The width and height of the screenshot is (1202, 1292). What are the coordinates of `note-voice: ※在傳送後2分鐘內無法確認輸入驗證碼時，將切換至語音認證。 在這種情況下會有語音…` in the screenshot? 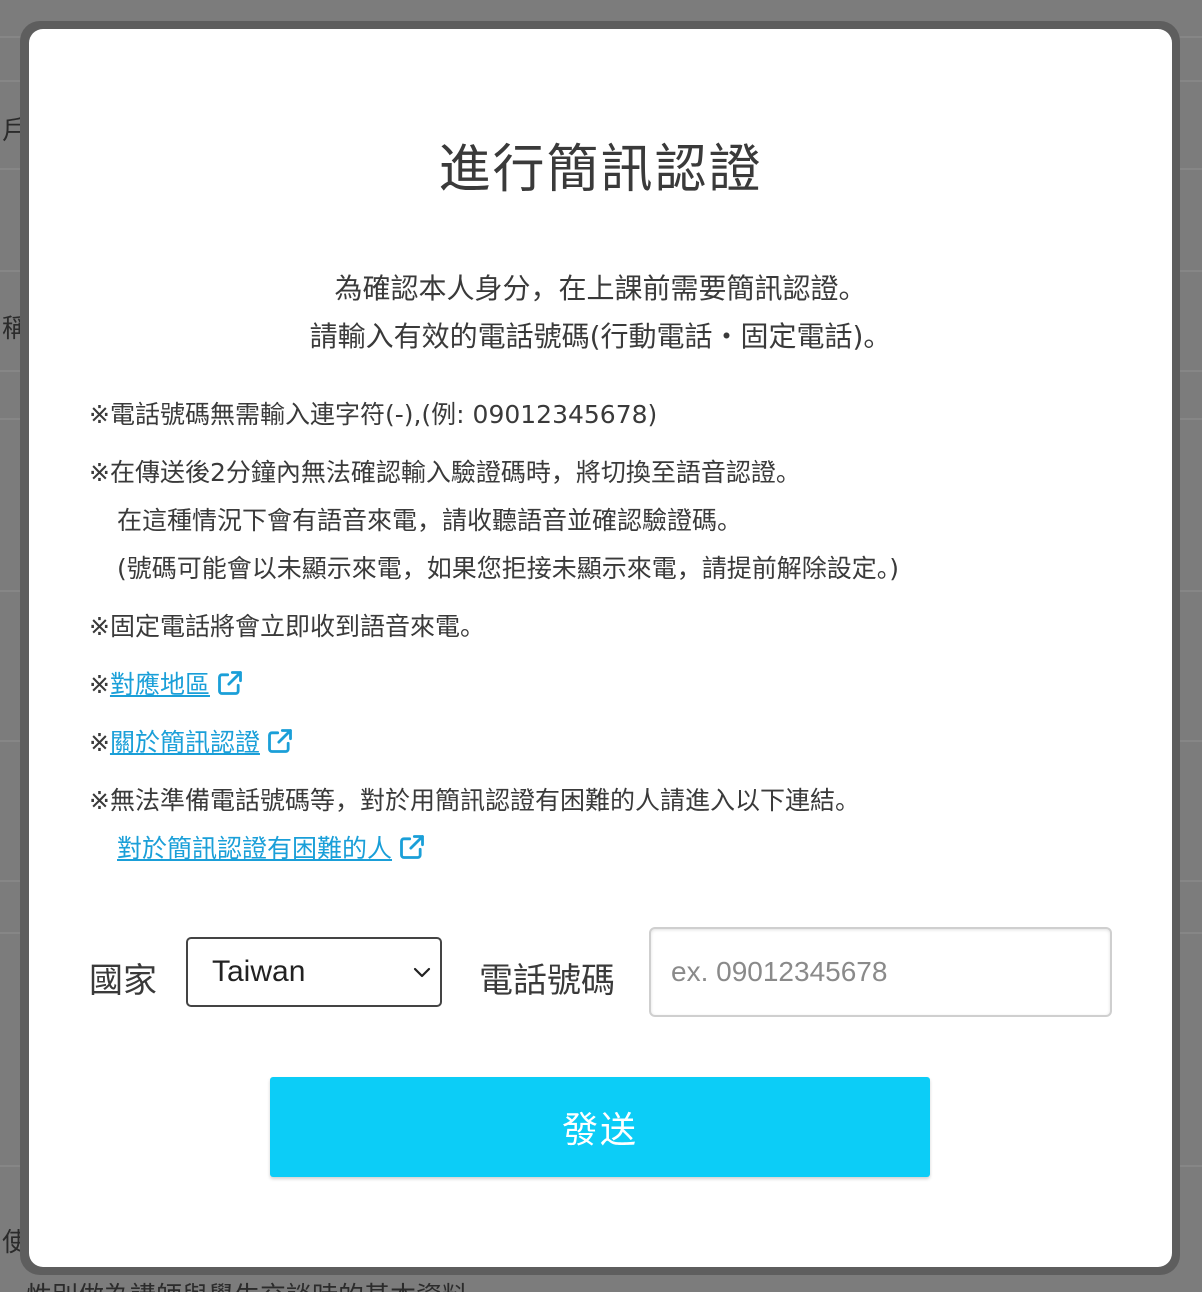 It's located at (609, 521).